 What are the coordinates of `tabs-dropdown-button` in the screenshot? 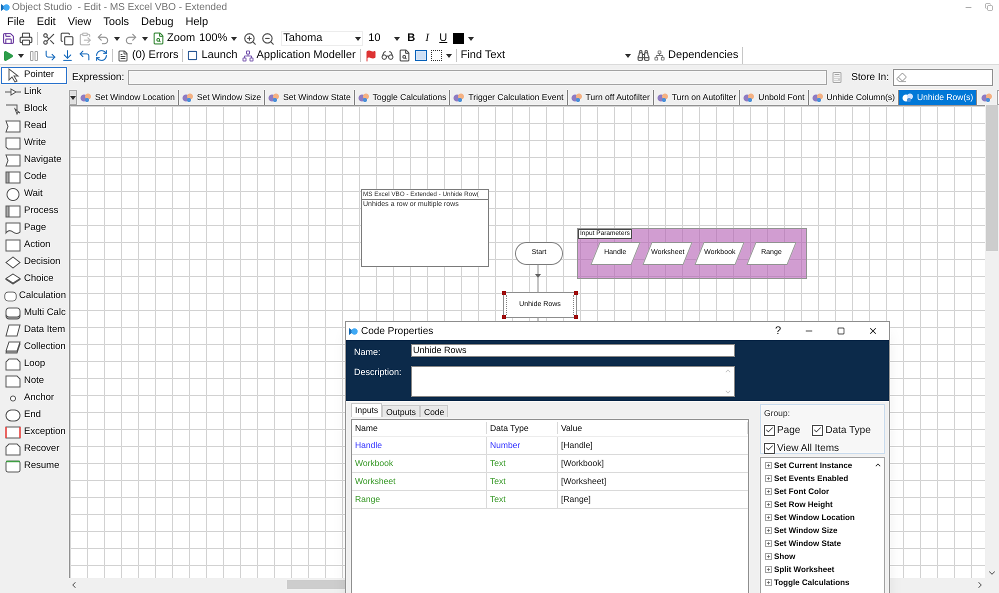 It's located at (73, 97).